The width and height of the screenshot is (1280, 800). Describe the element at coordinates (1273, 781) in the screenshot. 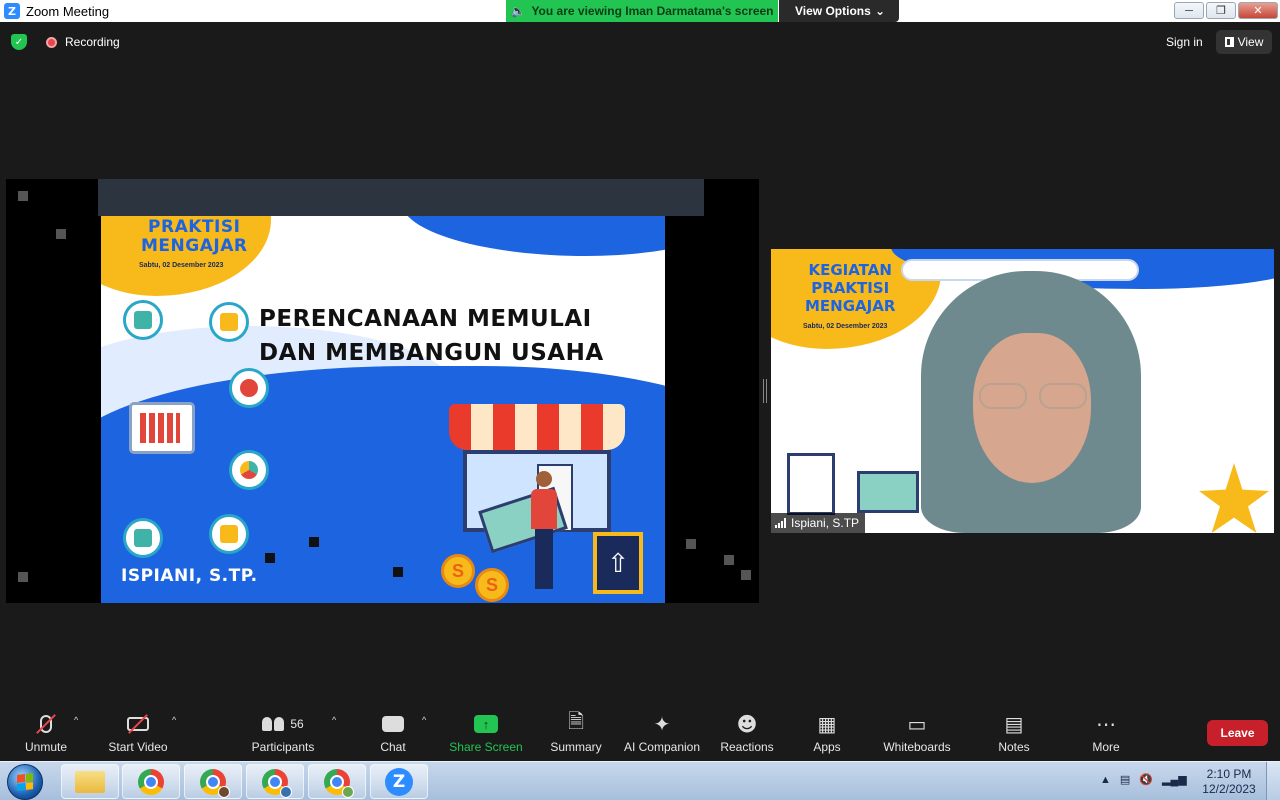

I see `show-desktop-button` at that location.